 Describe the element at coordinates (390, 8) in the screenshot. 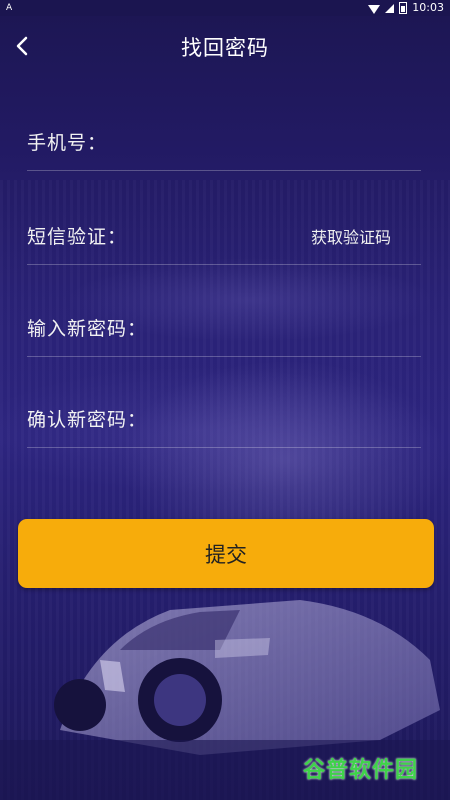

I see `signal-icon` at that location.